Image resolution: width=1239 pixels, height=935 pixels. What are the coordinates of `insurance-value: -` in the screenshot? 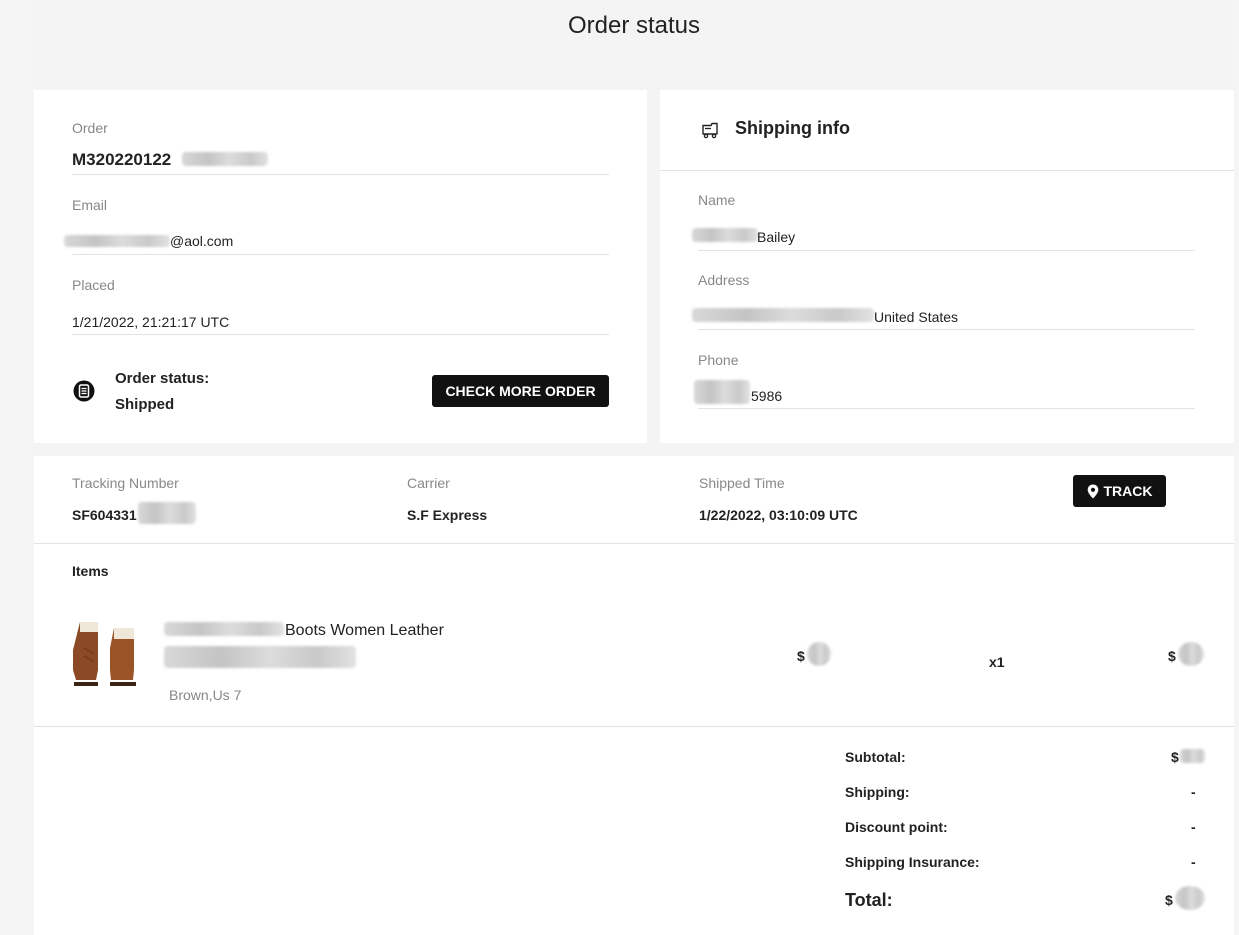 It's located at (1193, 862).